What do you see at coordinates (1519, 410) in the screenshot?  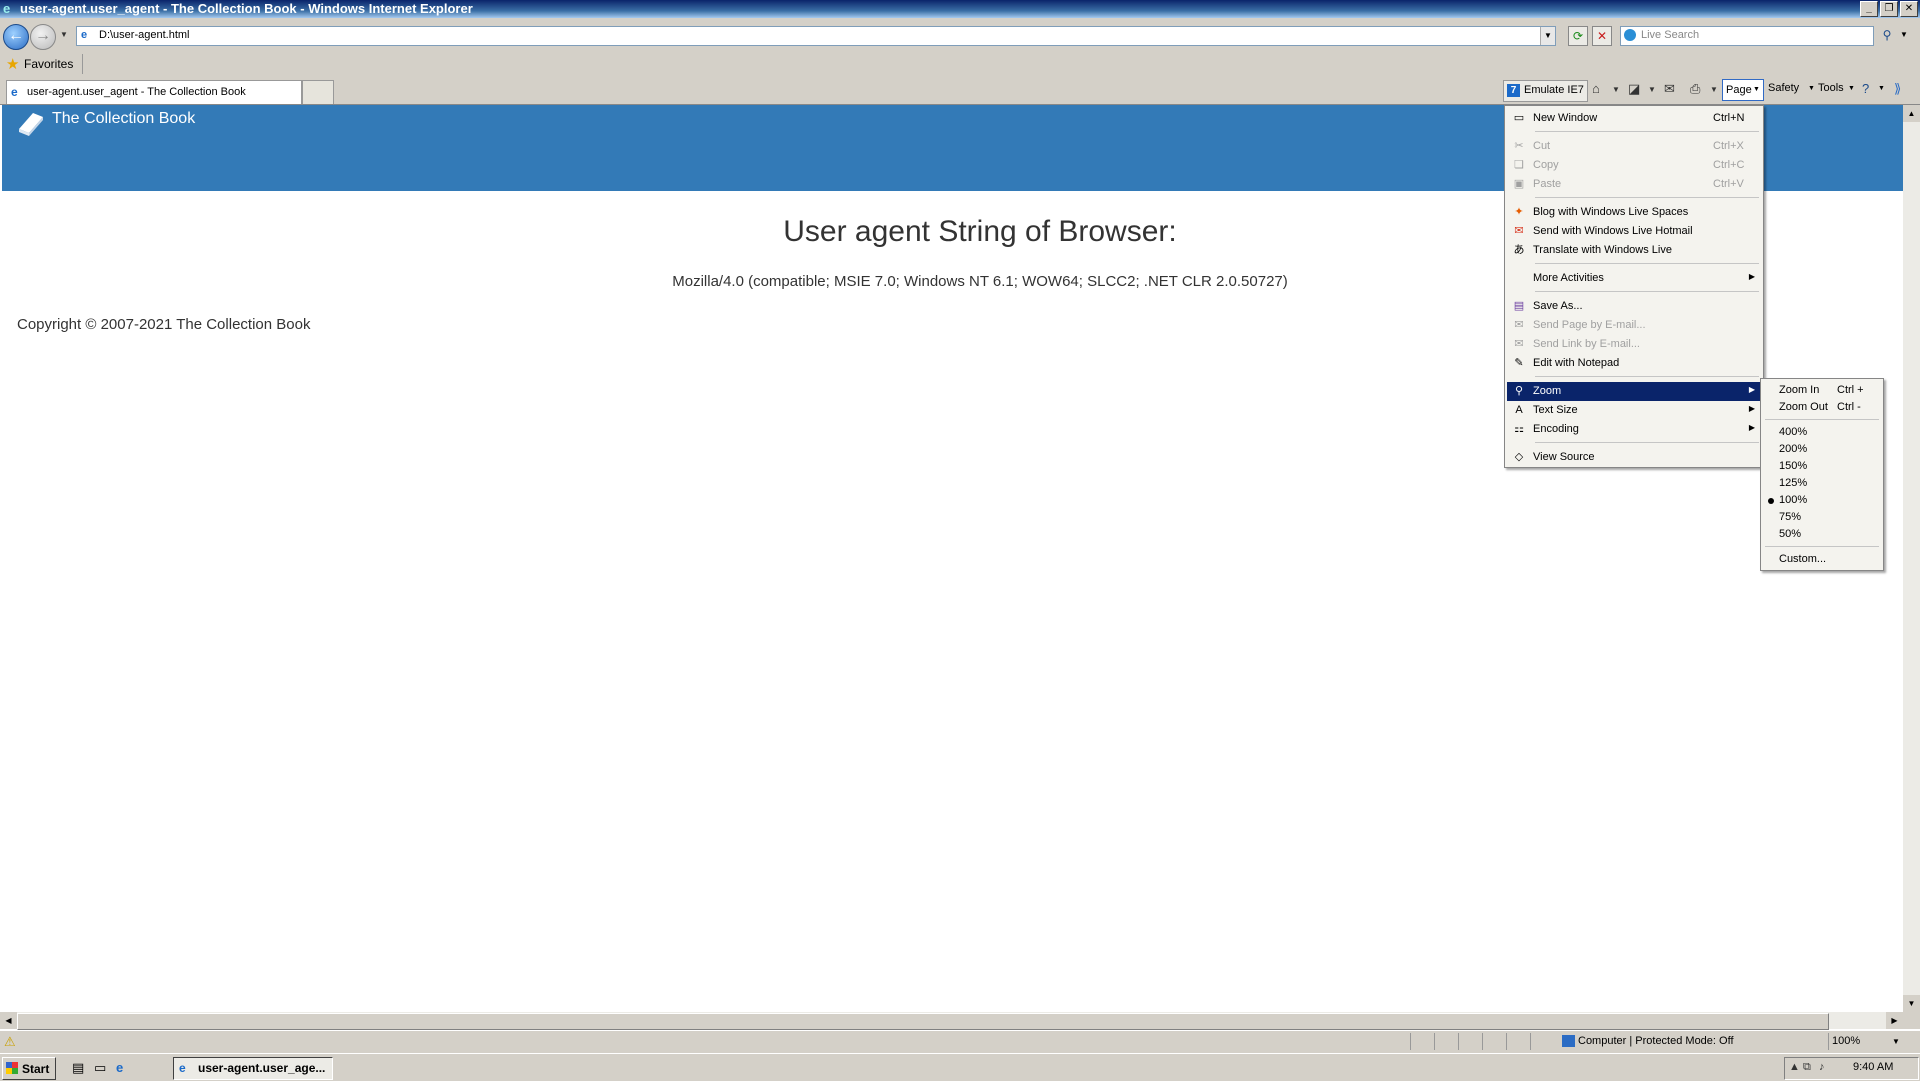 I see `text-size-icon: A` at bounding box center [1519, 410].